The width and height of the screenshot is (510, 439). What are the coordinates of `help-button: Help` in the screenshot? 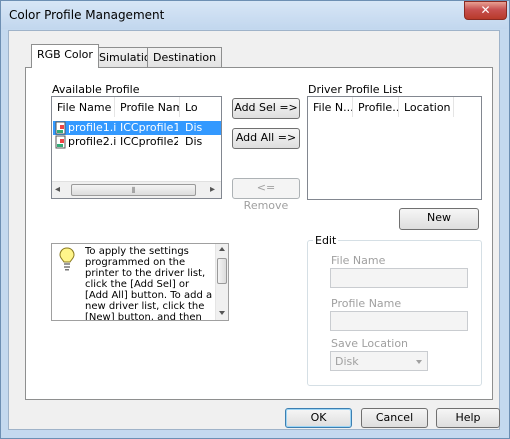 It's located at (468, 418).